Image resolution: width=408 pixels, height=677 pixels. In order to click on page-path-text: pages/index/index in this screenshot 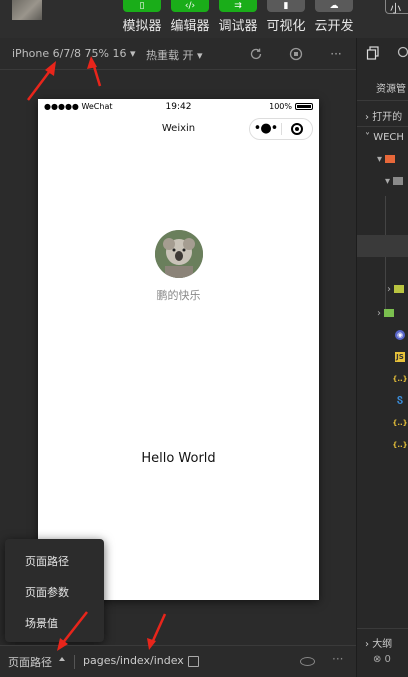, I will do `click(133, 660)`.